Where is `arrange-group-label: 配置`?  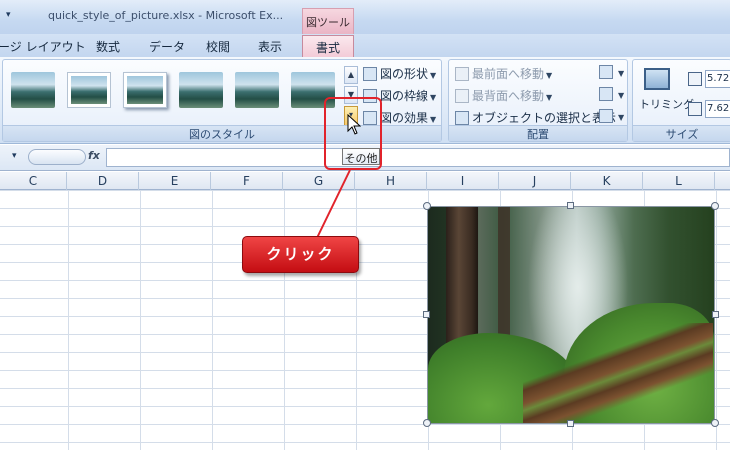 arrange-group-label: 配置 is located at coordinates (538, 133).